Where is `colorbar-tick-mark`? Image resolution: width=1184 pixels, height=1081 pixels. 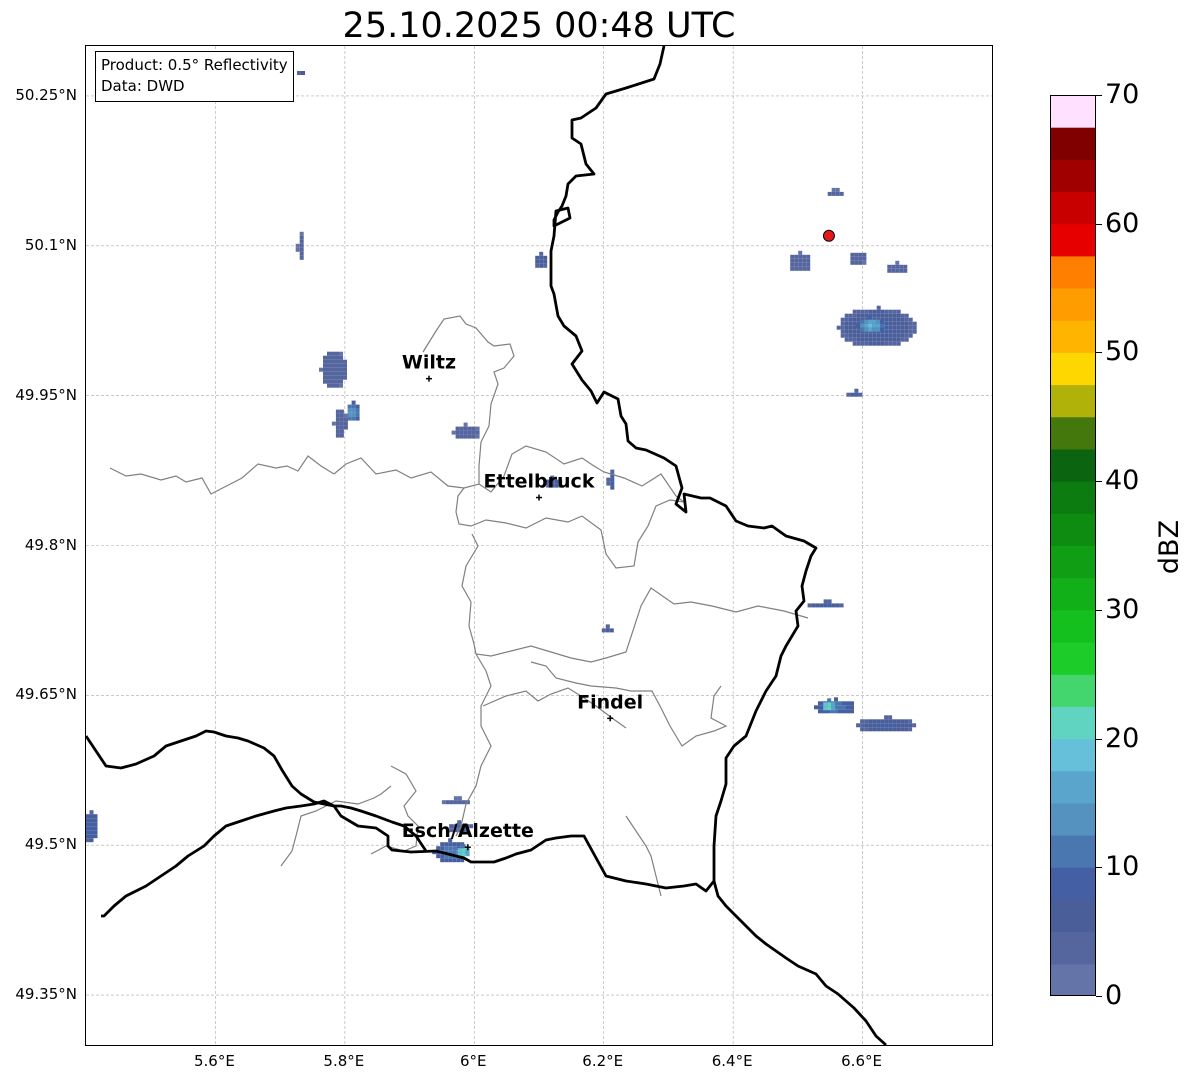
colorbar-tick-mark is located at coordinates (1099, 739).